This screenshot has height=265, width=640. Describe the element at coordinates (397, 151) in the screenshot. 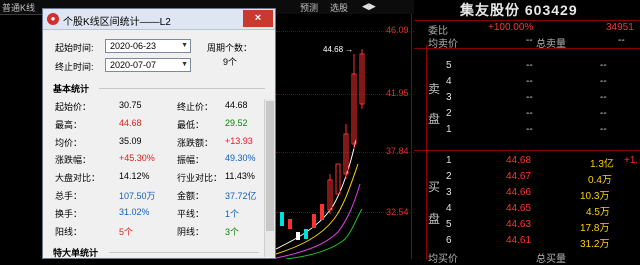

I see `price-axis-label: 37.84` at that location.